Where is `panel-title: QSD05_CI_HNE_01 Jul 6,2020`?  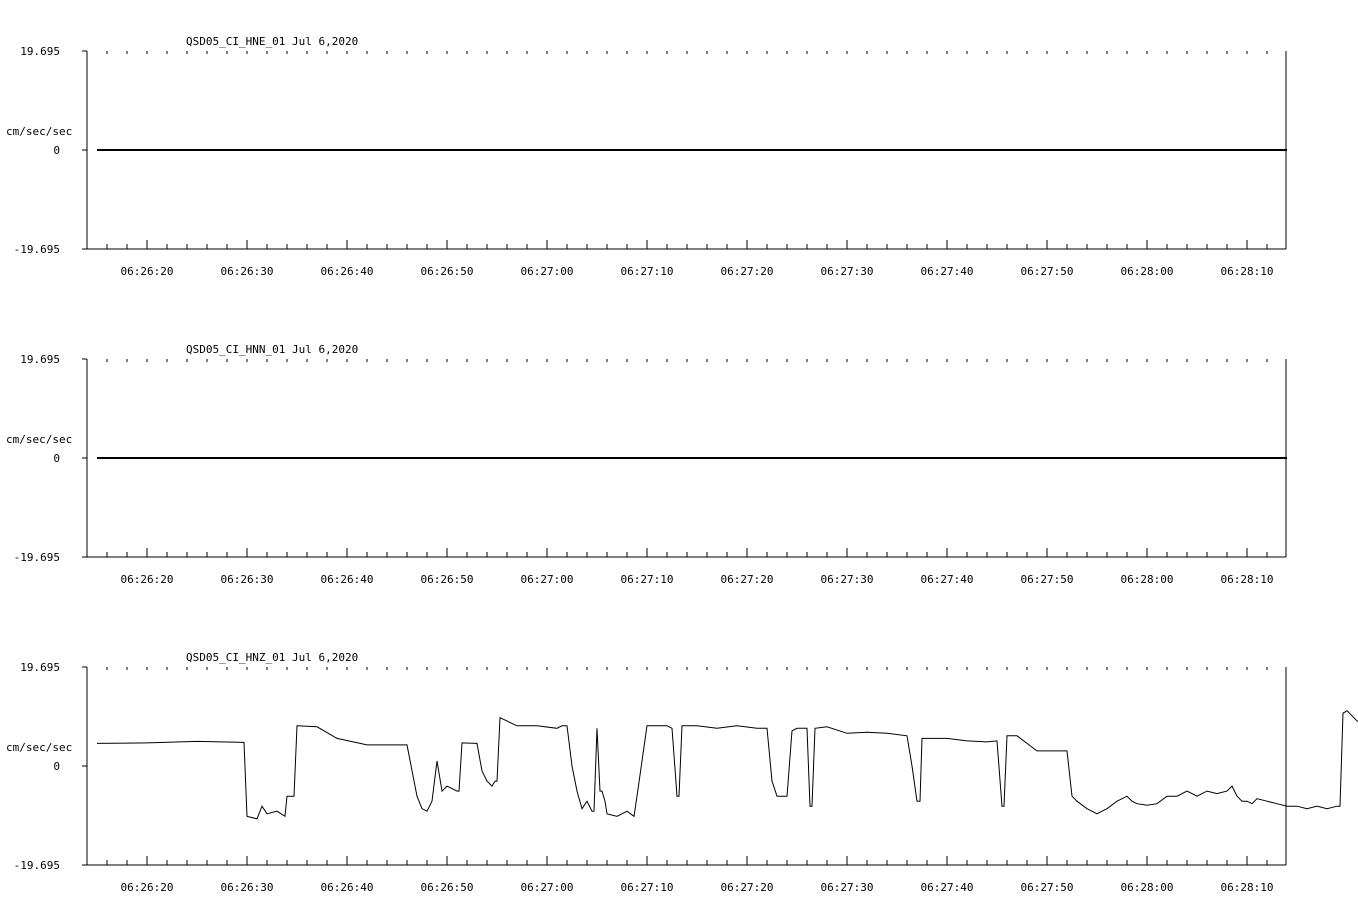 panel-title: QSD05_CI_HNE_01 Jul 6,2020 is located at coordinates (272, 41).